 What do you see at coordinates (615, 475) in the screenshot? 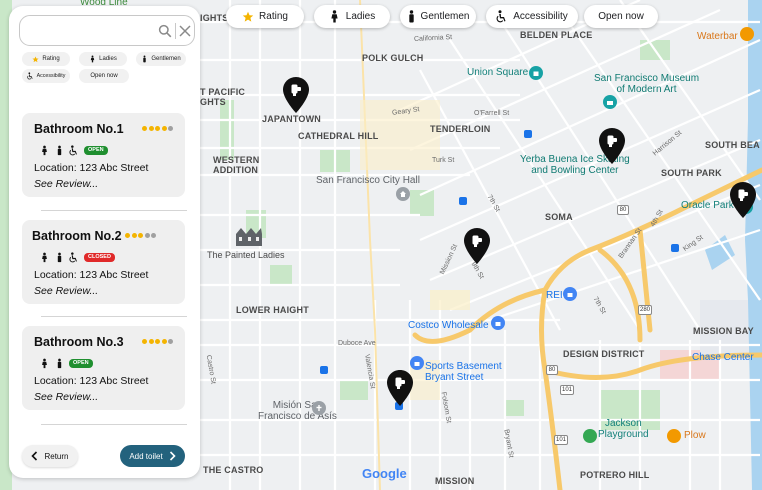
I see `map-label-potrero-hill: POTRERO HILL` at bounding box center [615, 475].